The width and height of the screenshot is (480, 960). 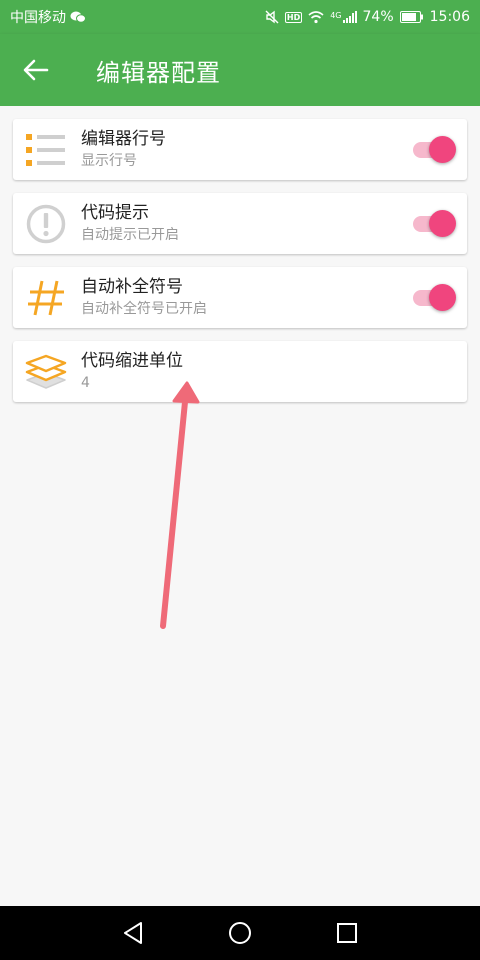 I want to click on setting-value: 4, so click(x=85, y=383).